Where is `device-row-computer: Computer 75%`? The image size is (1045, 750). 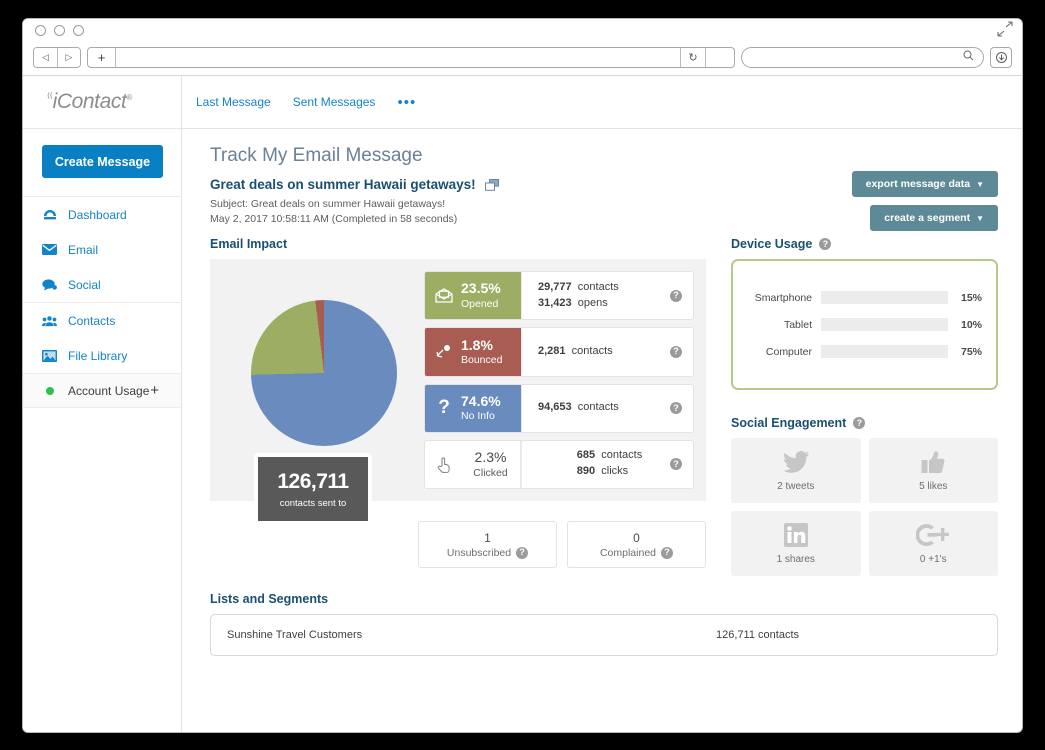 device-row-computer: Computer 75% is located at coordinates (864, 351).